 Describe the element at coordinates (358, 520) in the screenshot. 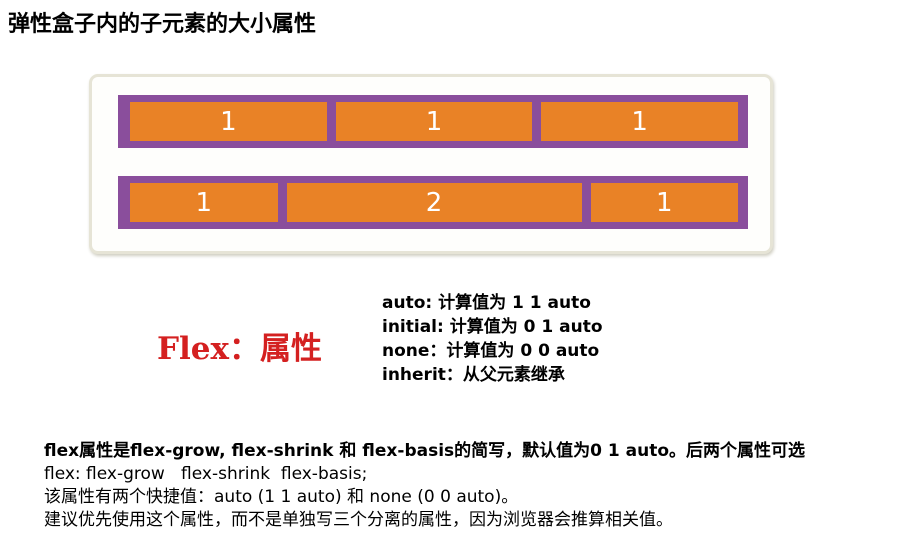

I see `note-recommendation: 建议优先使用这个属性，而不是单独写三个分离的属性，因为浏览器会推算相关值。` at that location.